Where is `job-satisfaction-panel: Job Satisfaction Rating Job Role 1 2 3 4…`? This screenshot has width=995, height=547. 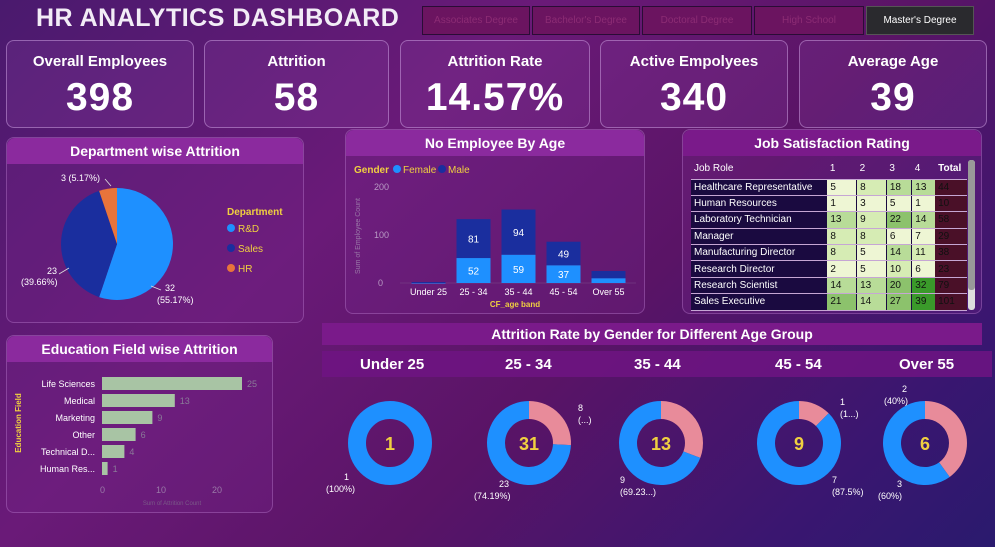
job-satisfaction-panel: Job Satisfaction Rating Job Role 1 2 3 4… is located at coordinates (832, 221).